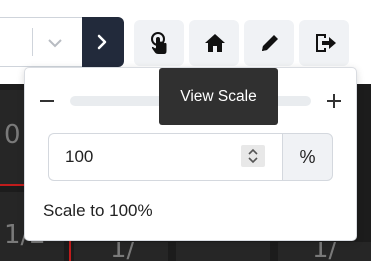 This screenshot has width=371, height=261. I want to click on percent-suffix: %, so click(307, 157).